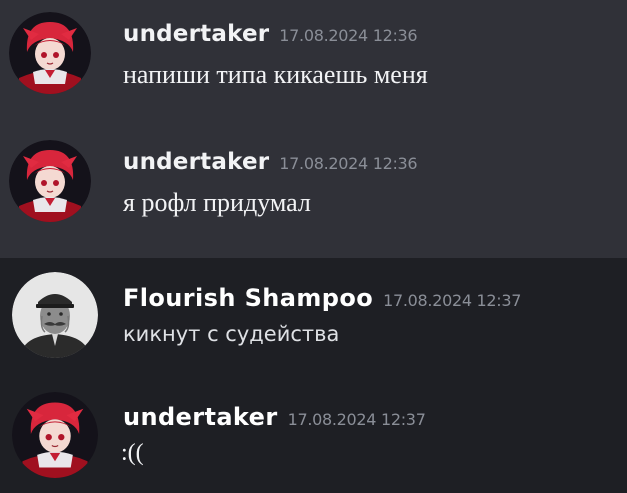 This screenshot has width=627, height=493. Describe the element at coordinates (275, 74) in the screenshot. I see `message-text: напиши типа кикаешь меня` at that location.